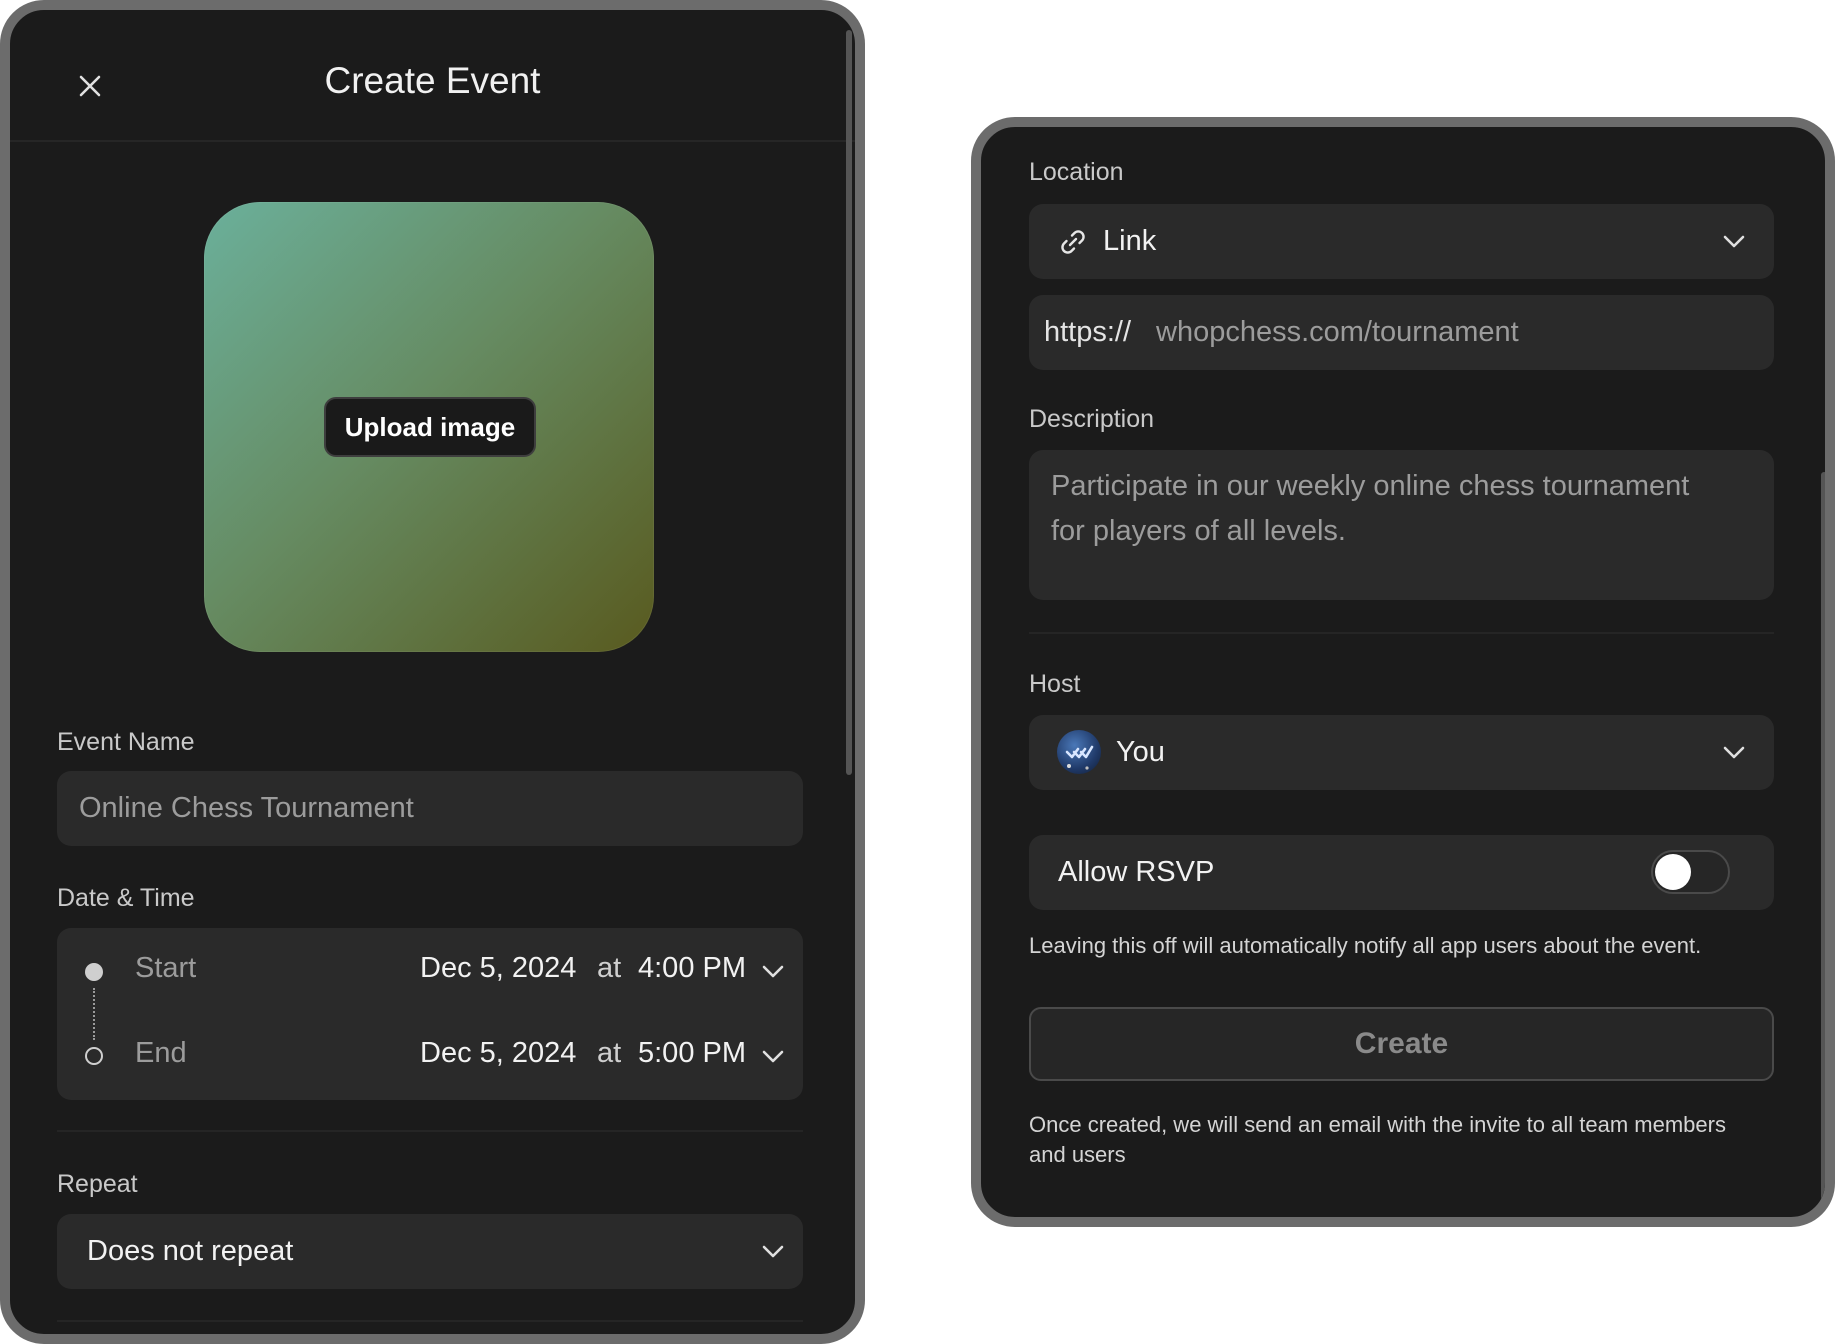 The width and height of the screenshot is (1835, 1344). What do you see at coordinates (1055, 684) in the screenshot?
I see `host-label: Host` at bounding box center [1055, 684].